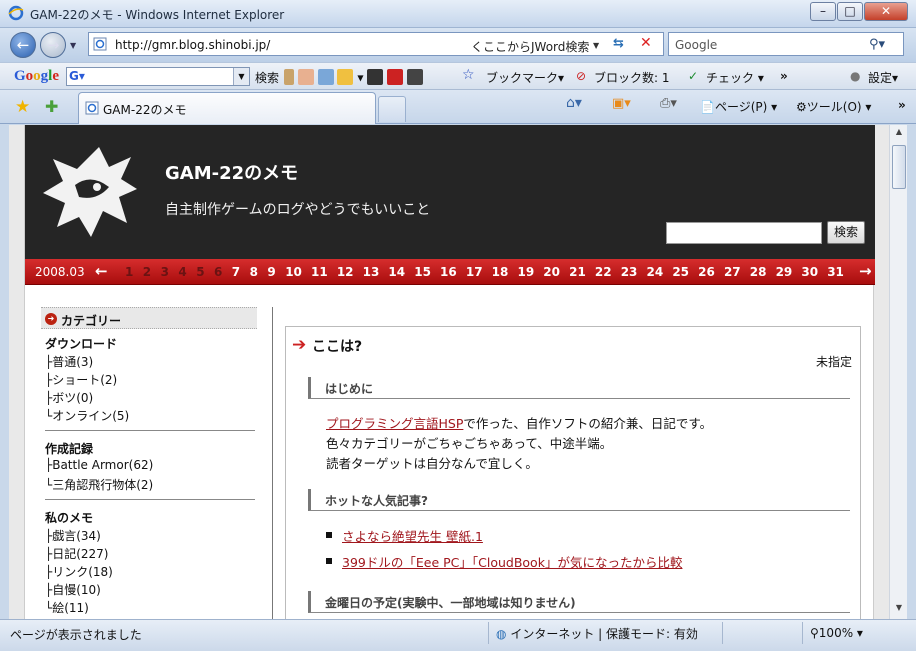  What do you see at coordinates (732, 272) in the screenshot?
I see `calendar-day: 27` at bounding box center [732, 272].